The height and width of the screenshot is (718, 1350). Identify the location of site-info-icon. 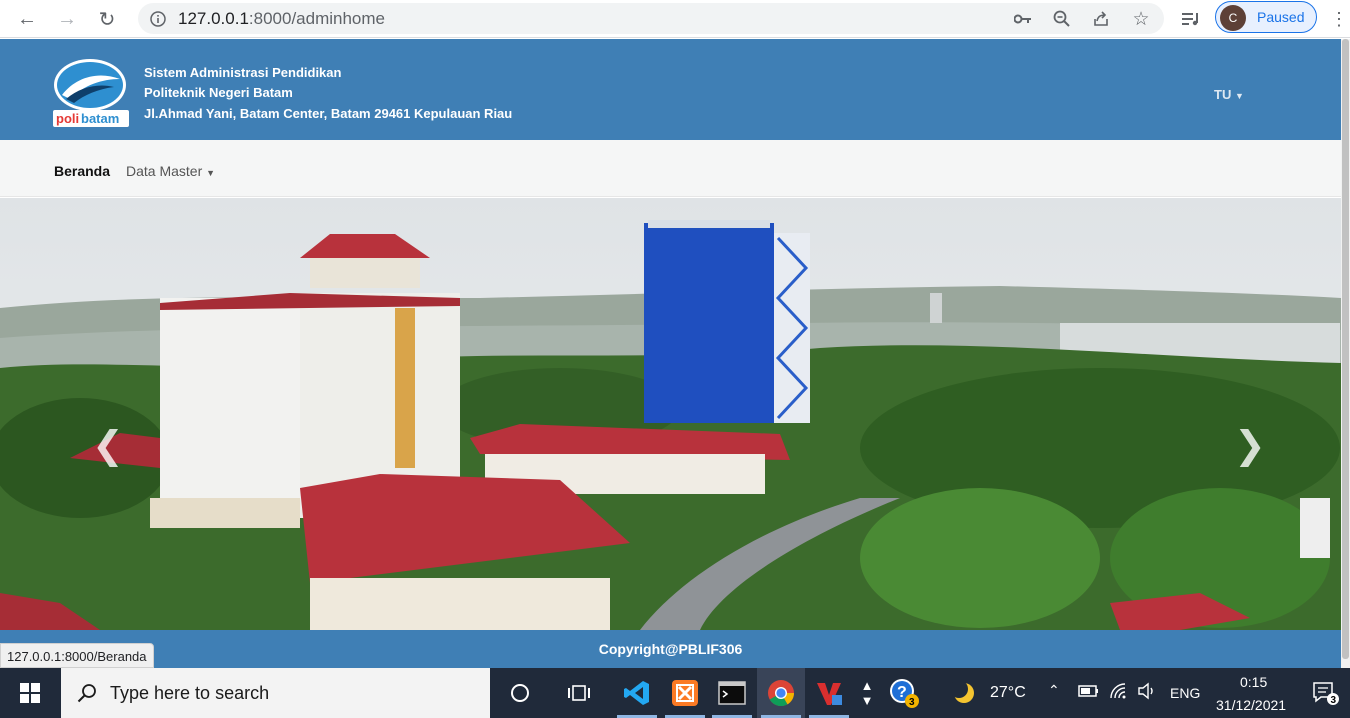
(158, 19).